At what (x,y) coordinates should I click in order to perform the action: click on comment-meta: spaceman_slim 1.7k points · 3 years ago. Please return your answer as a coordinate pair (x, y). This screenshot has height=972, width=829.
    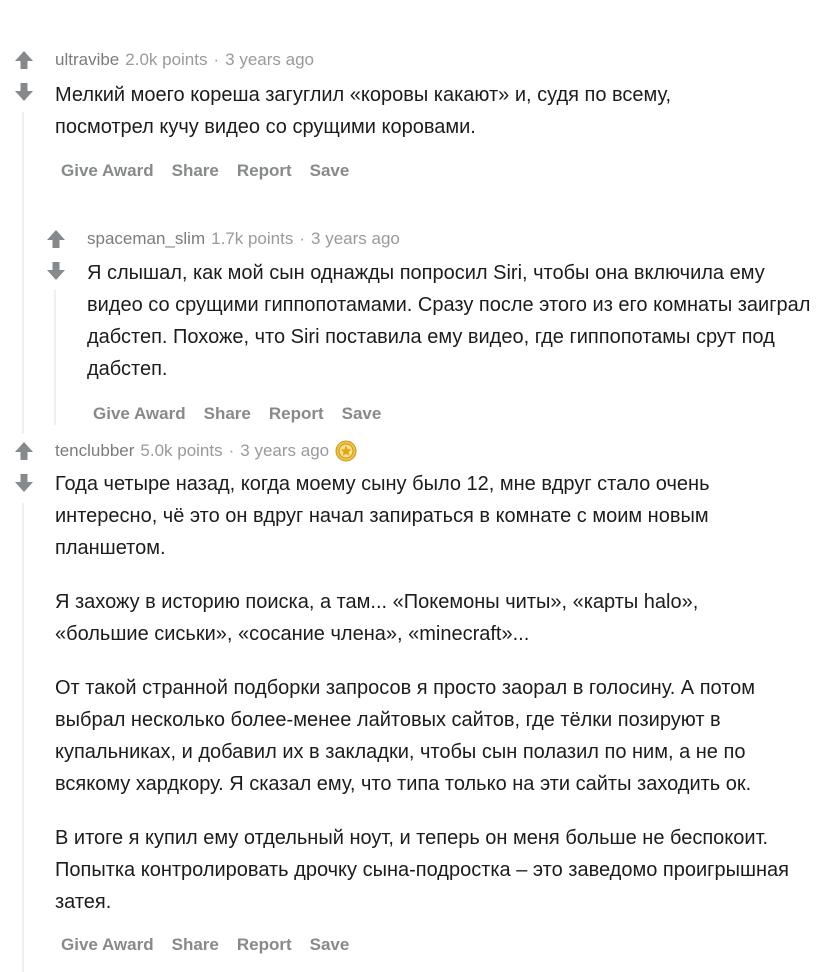
    Looking at the image, I should click on (243, 239).